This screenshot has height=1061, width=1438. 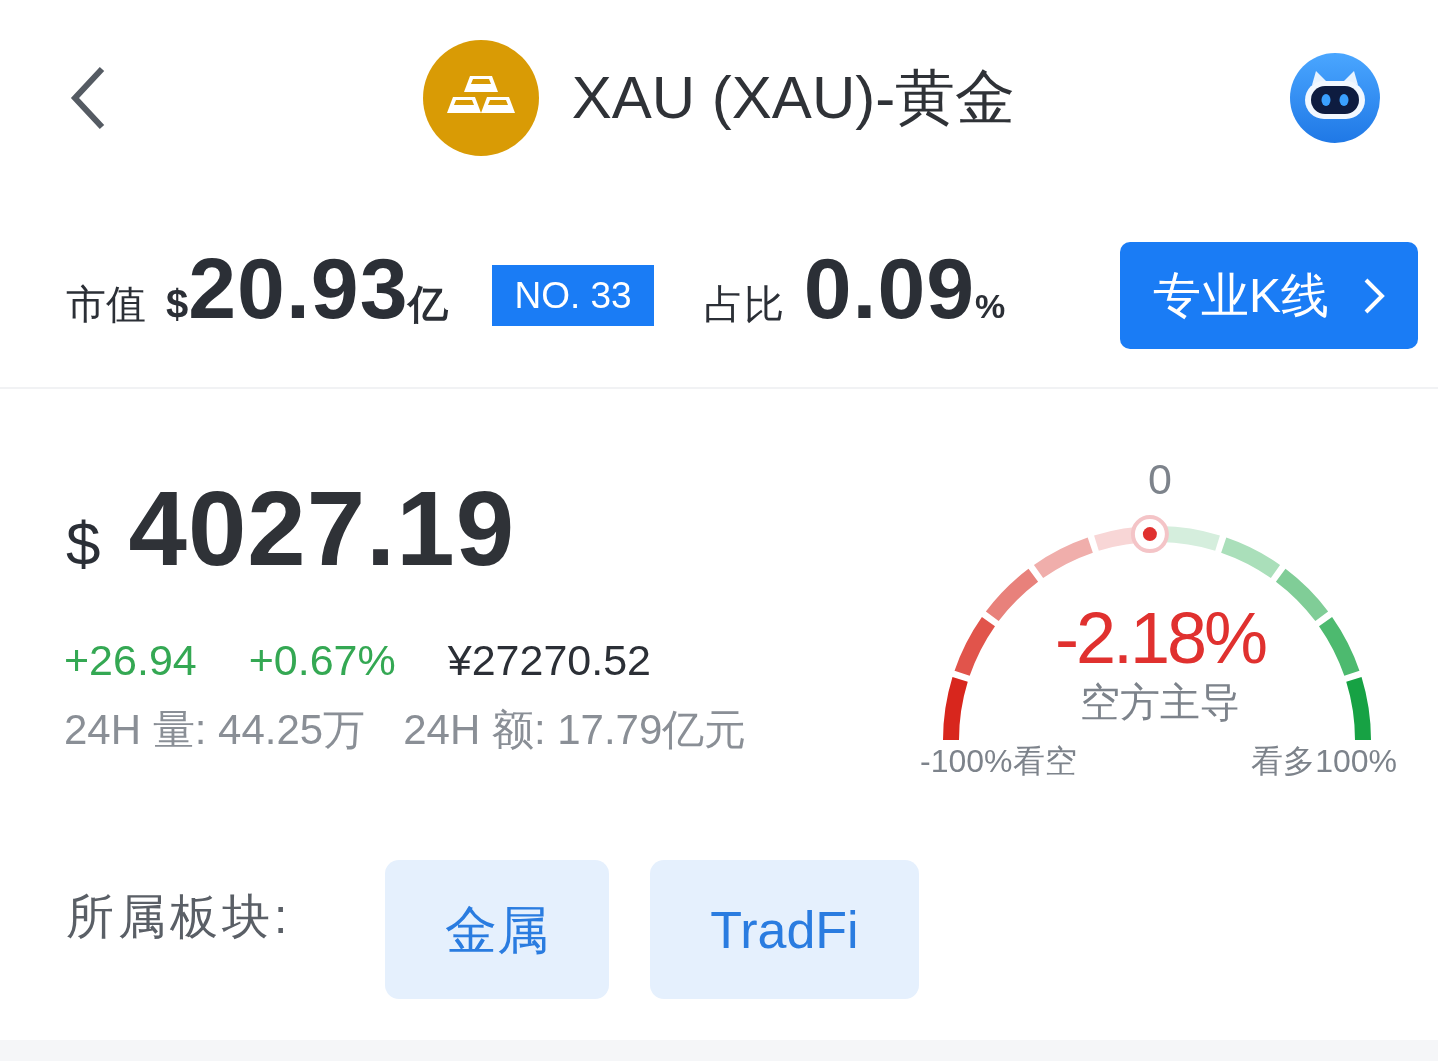 I want to click on cny-price: ¥27270.52, so click(x=549, y=660).